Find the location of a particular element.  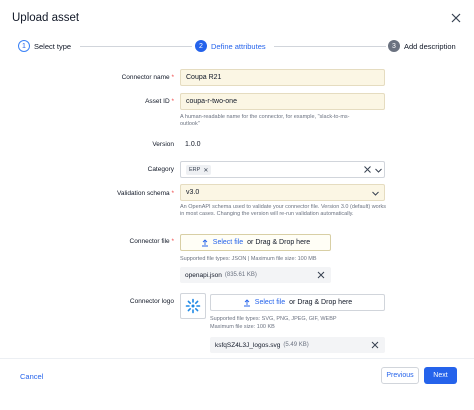

connector-logo-label: Connector logo is located at coordinates (151, 301).